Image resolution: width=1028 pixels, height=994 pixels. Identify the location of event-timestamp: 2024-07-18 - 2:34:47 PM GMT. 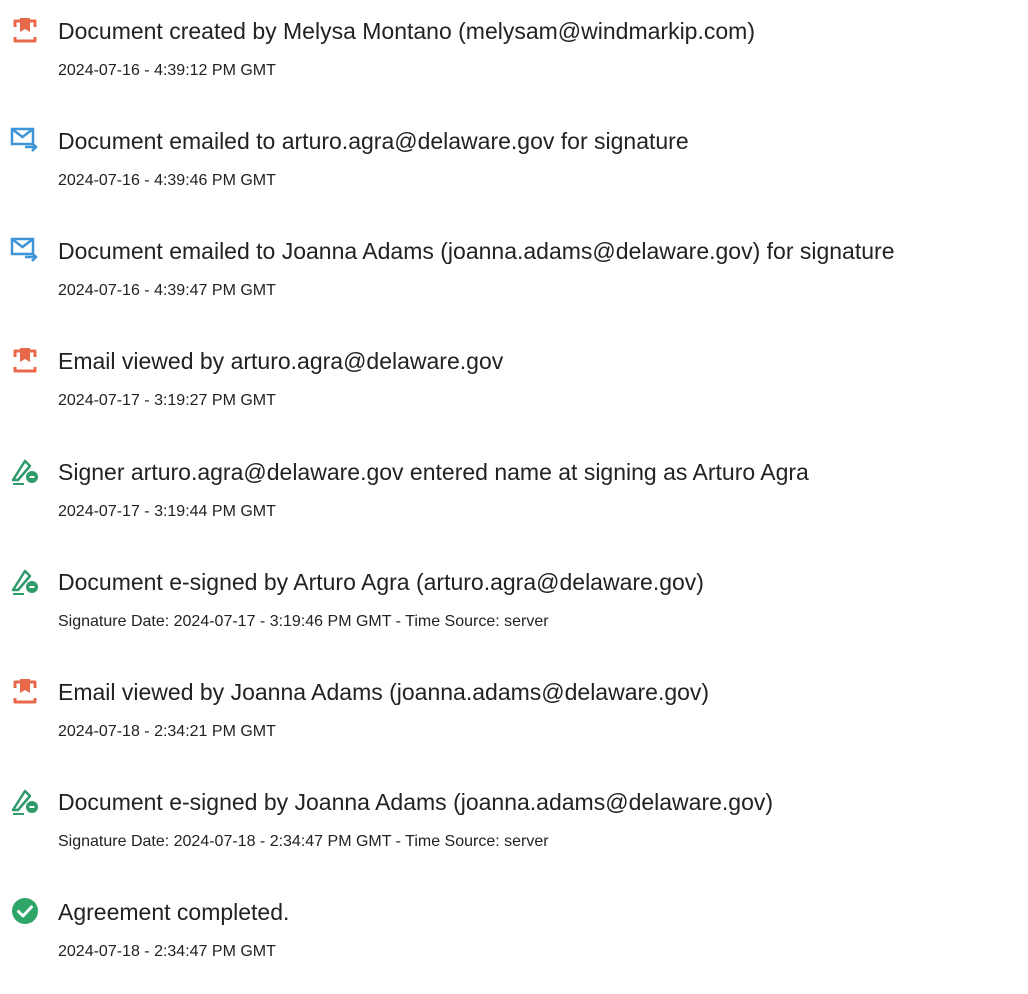
(167, 951).